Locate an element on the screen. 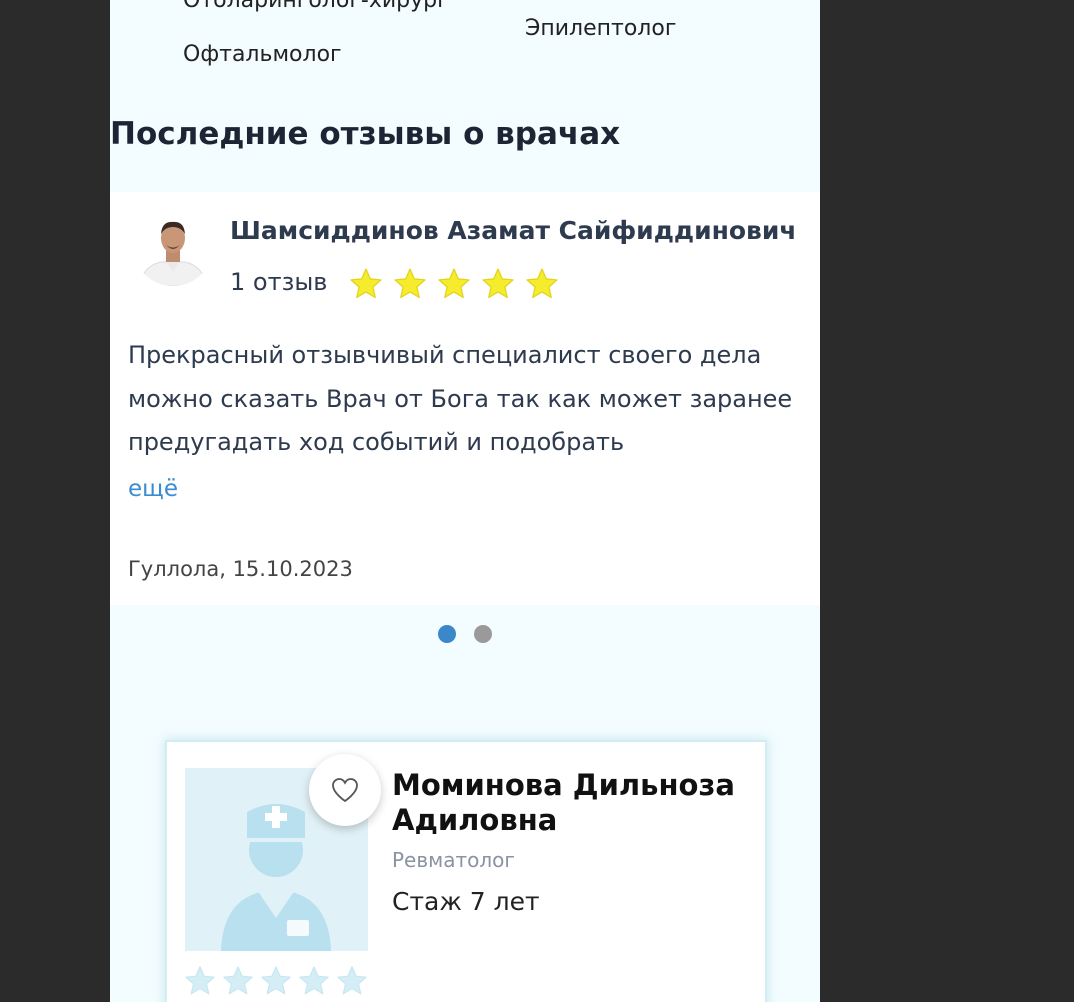 The image size is (1074, 1002). review-count: 1 отзыв is located at coordinates (279, 282).